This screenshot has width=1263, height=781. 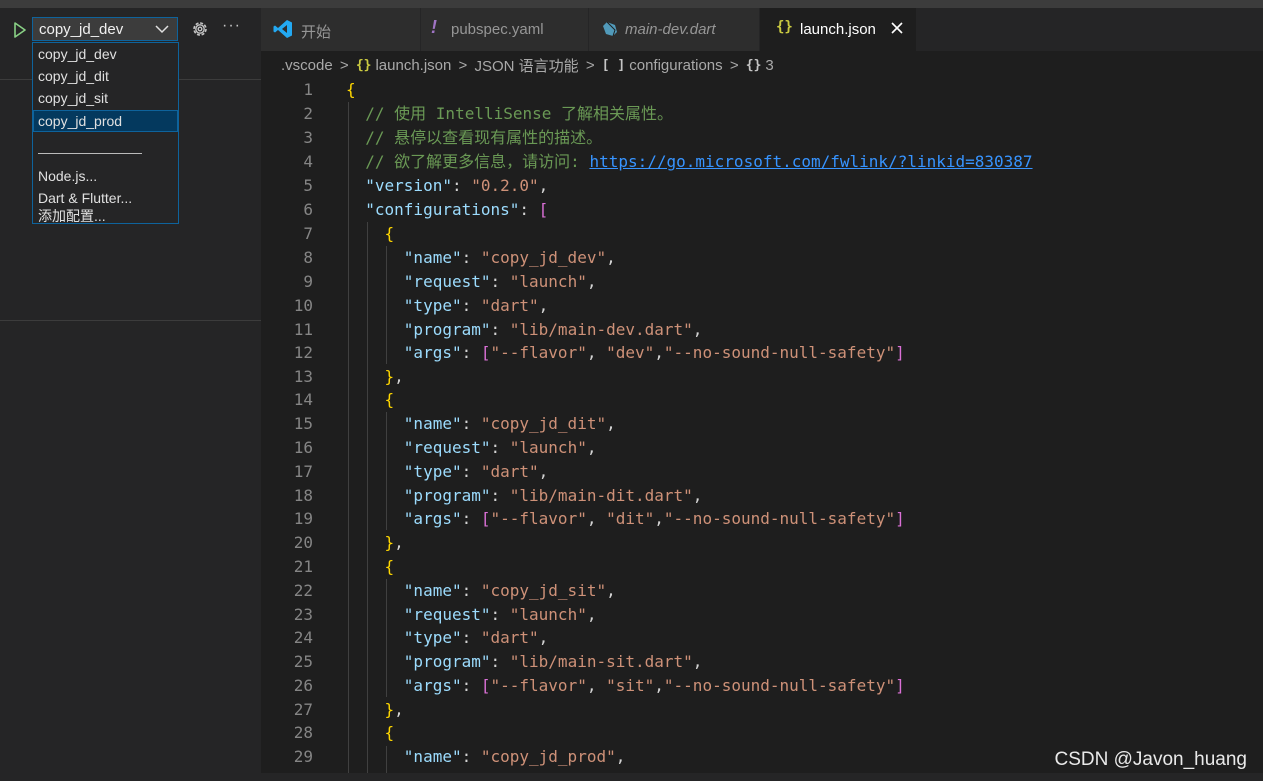 I want to click on code-line: 28 {, so click(x=344, y=732).